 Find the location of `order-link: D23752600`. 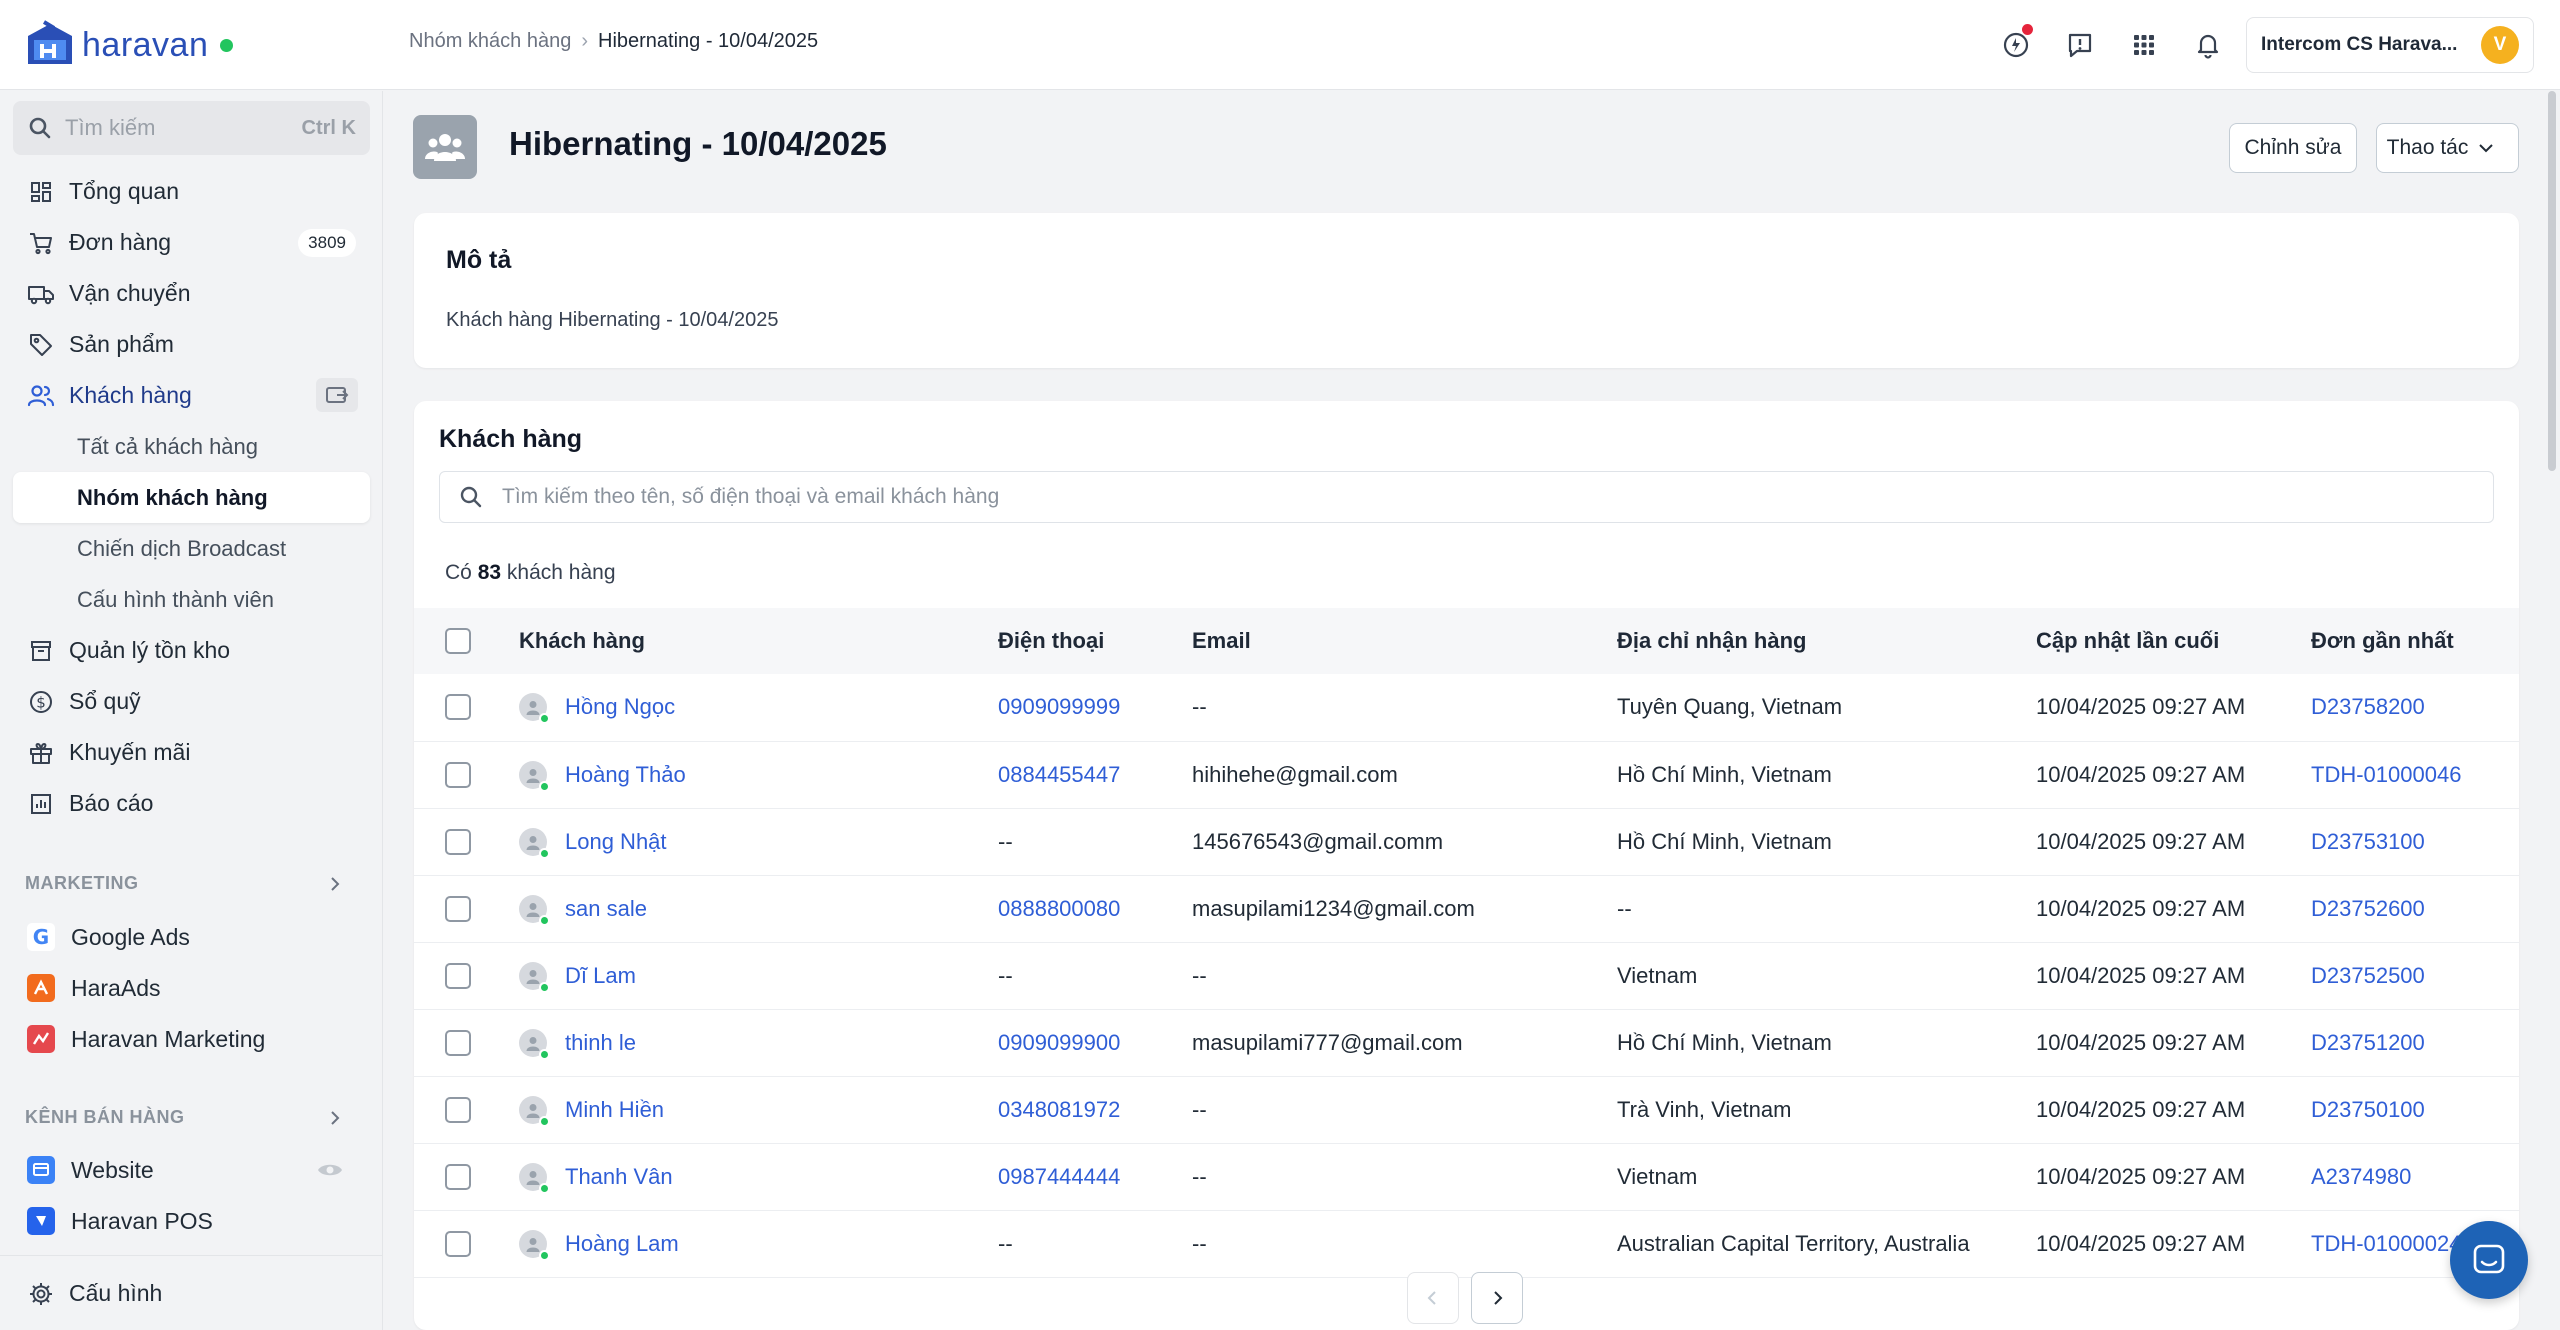

order-link: D23752600 is located at coordinates (2368, 908).